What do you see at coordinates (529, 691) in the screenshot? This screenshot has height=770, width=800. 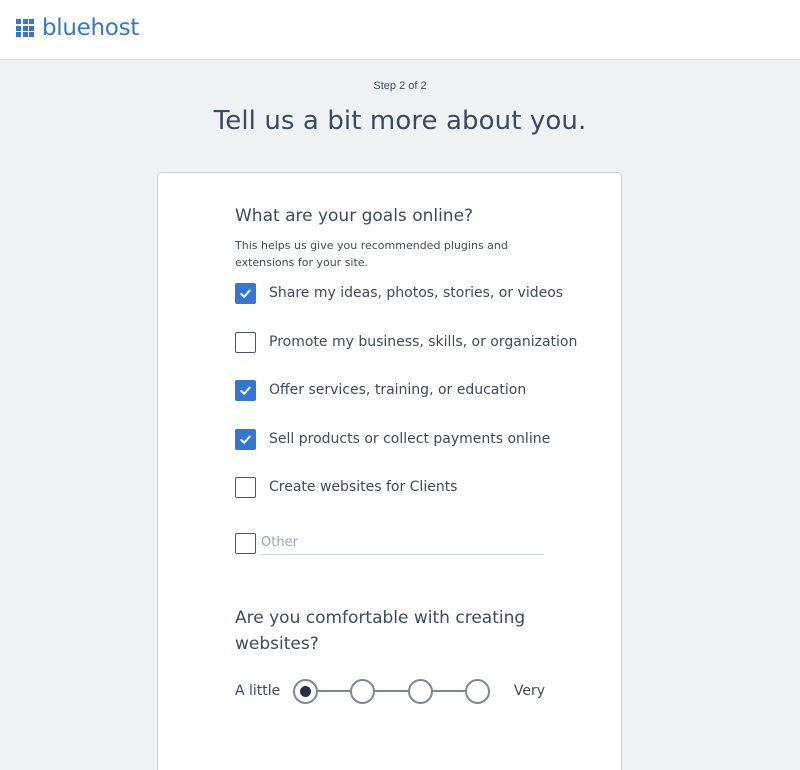 I see `scale-high-label: Very` at bounding box center [529, 691].